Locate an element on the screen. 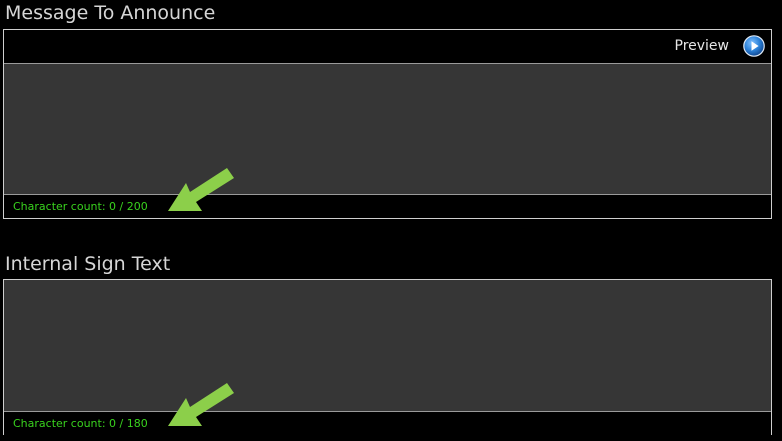 This screenshot has height=441, width=782. announce-character-count: Character count: 0 / 200 is located at coordinates (387, 206).